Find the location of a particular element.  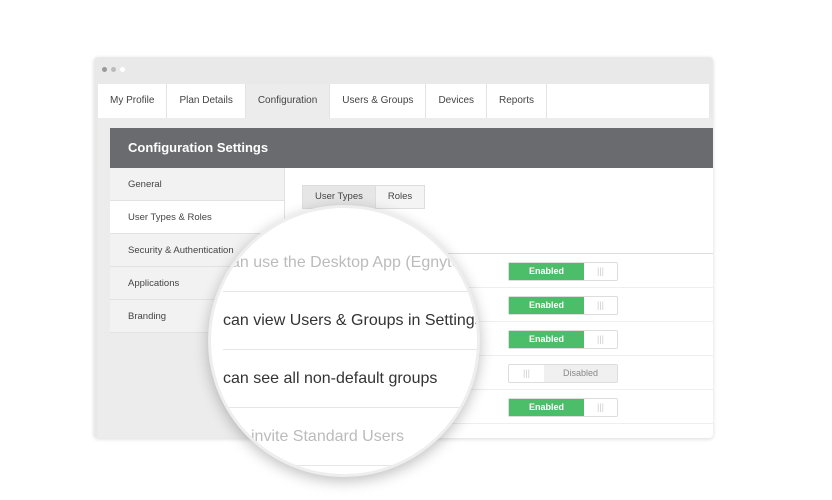

tab-plan-details: Plan Details is located at coordinates (206, 101).